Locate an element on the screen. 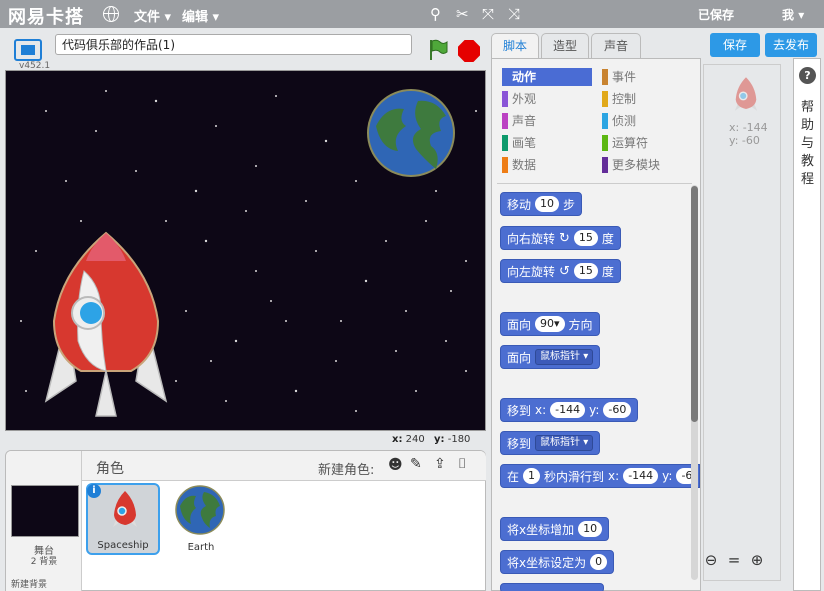 This screenshot has width=824, height=591. stage-thumbnail is located at coordinates (45, 511).